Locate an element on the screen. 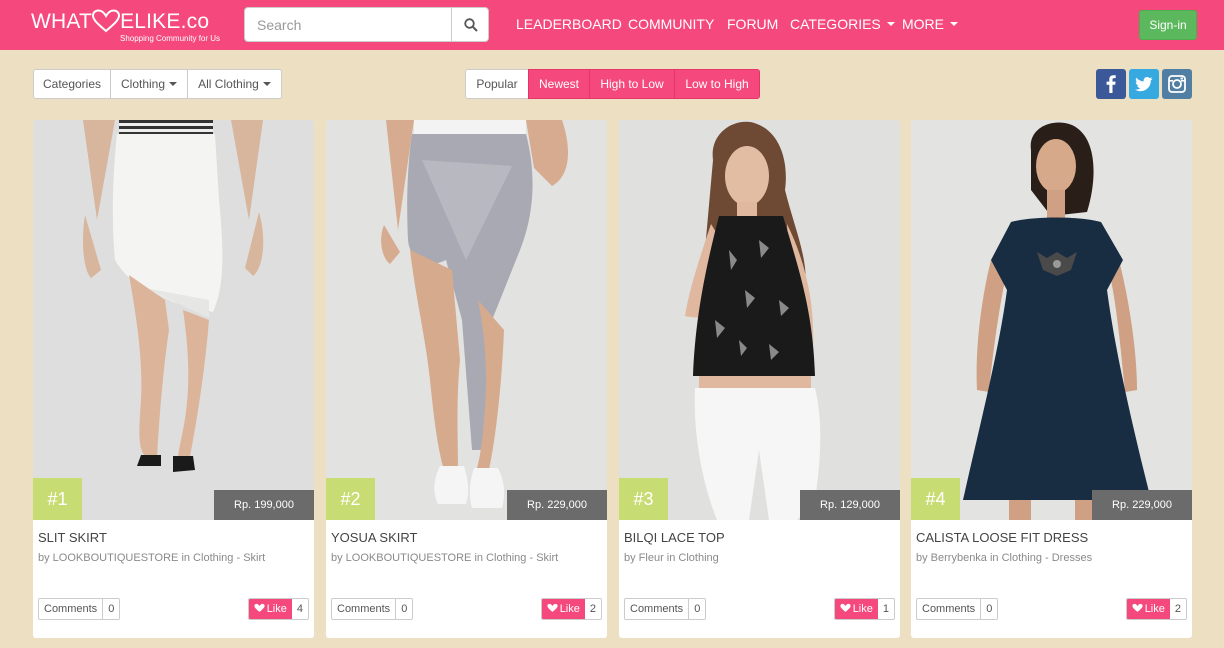 This screenshot has height=648, width=1224. like-button: Like 1 is located at coordinates (864, 609).